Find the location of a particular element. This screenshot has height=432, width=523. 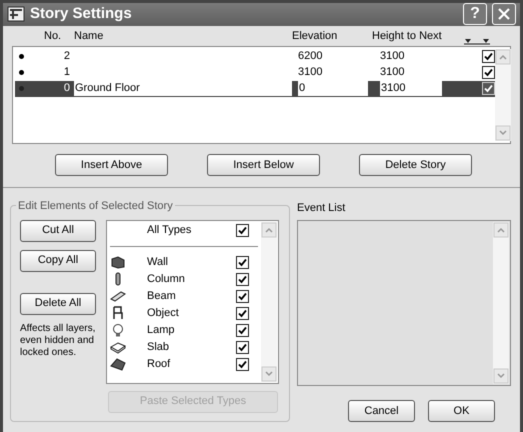

type-label: Wall is located at coordinates (158, 262).